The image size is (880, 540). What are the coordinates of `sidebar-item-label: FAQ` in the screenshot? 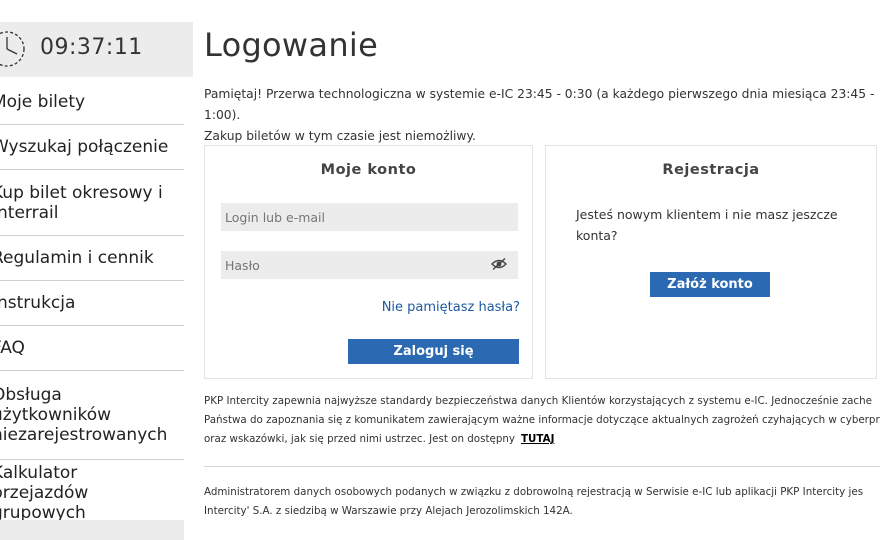 It's located at (12, 348).